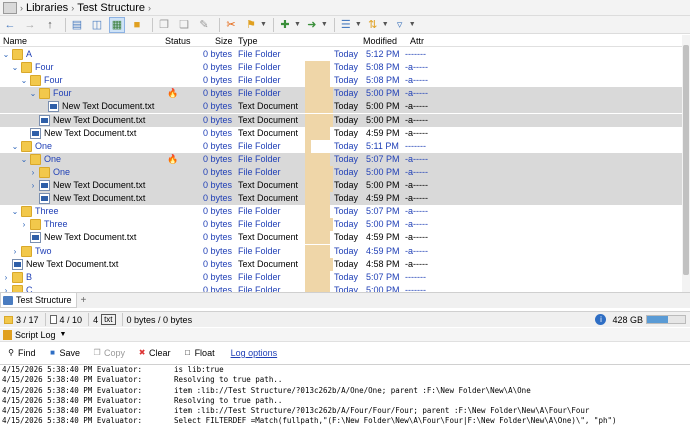  What do you see at coordinates (285, 25) in the screenshot?
I see `new-file-icon: ✚` at bounding box center [285, 25].